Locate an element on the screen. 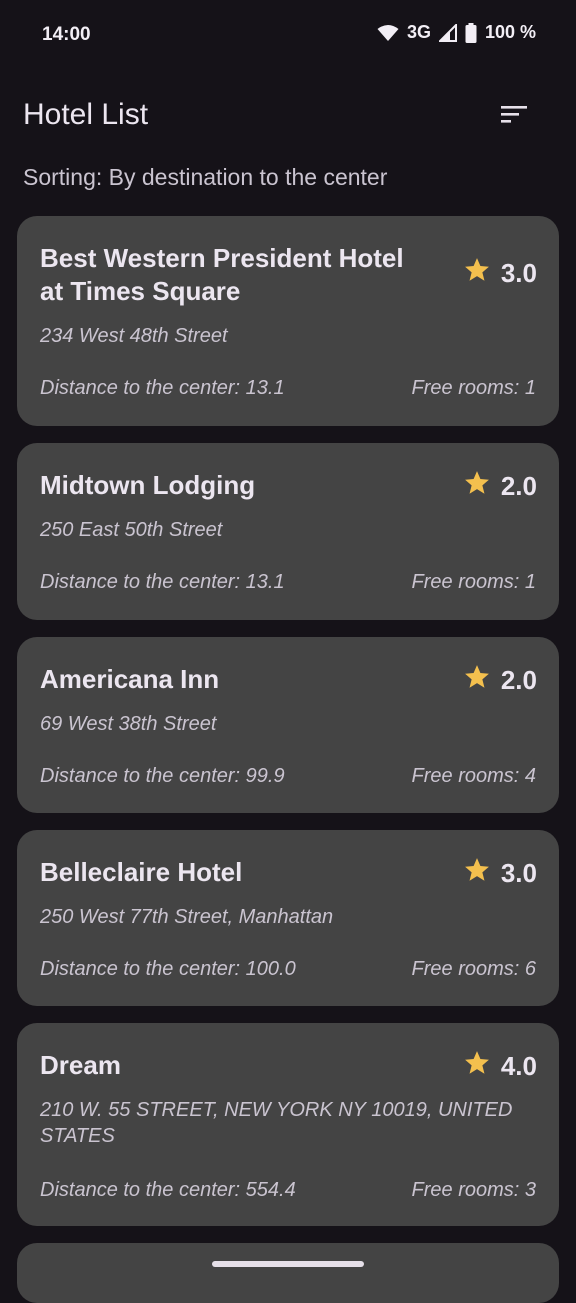 The image size is (576, 1303). hotel-address: 250 East 50th Street is located at coordinates (131, 530).